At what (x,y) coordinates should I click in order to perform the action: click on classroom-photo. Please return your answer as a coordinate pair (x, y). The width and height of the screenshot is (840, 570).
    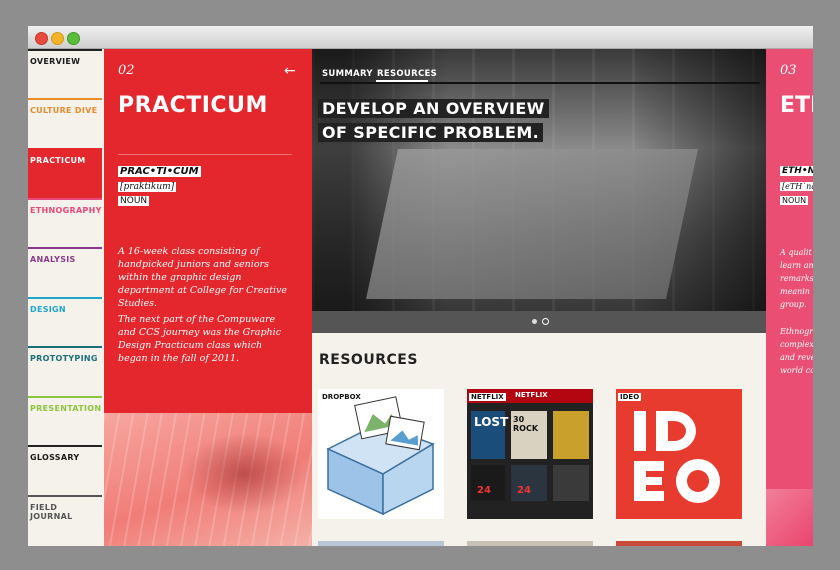
    Looking at the image, I should click on (208, 479).